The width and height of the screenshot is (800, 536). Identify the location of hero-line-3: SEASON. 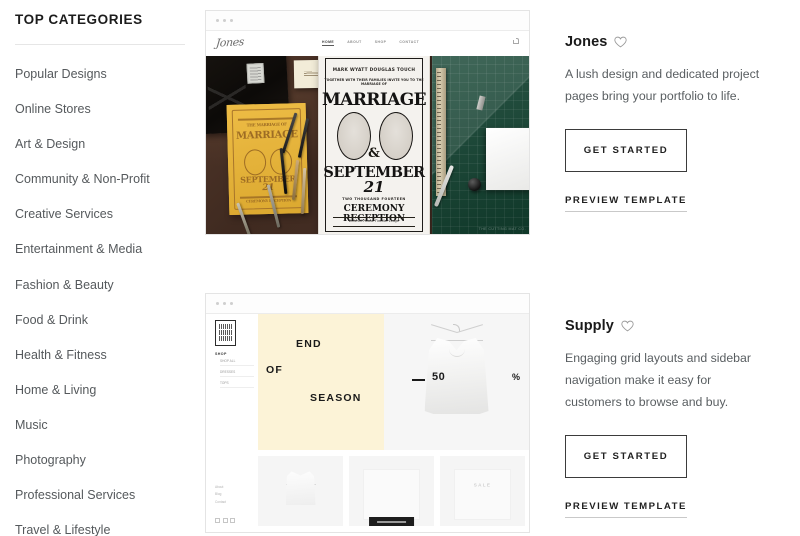
(336, 398).